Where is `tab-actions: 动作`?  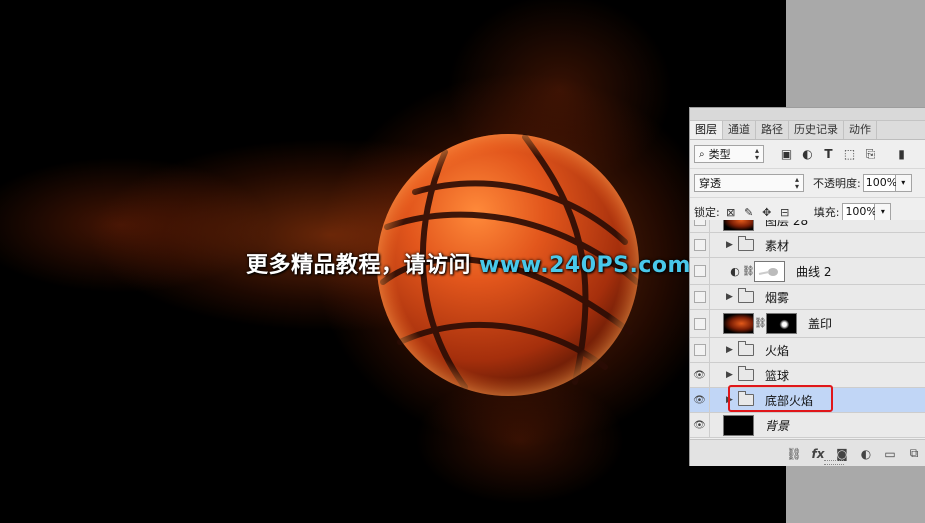 tab-actions: 动作 is located at coordinates (860, 130).